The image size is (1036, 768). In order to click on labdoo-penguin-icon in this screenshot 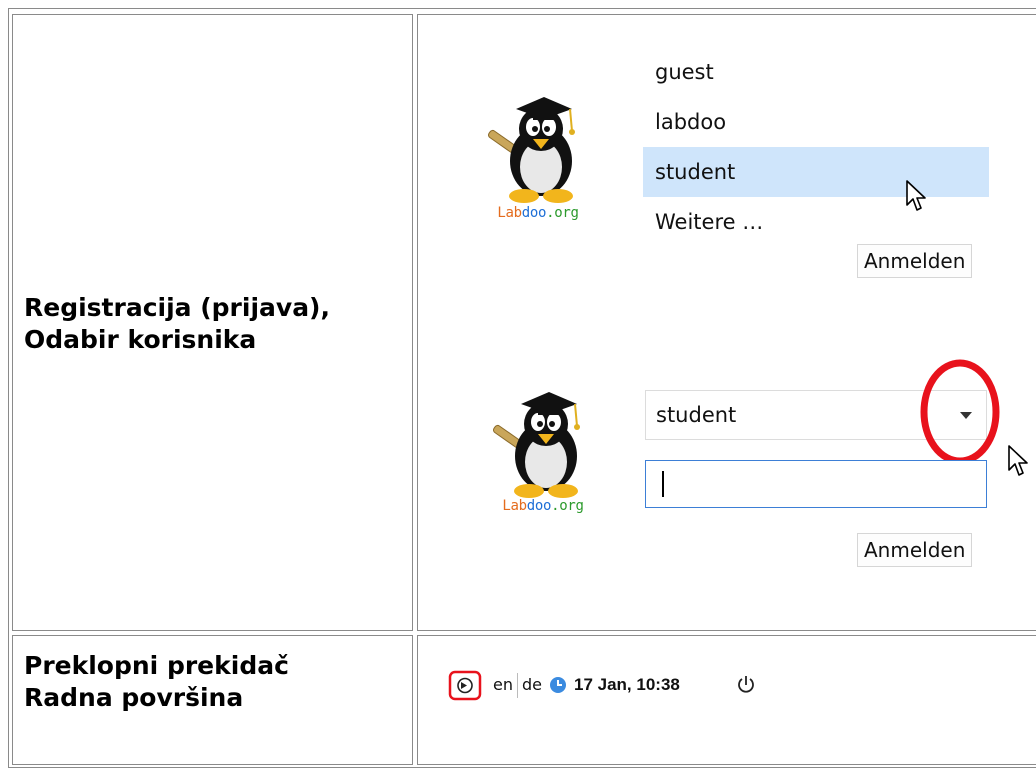, I will do `click(531, 150)`.